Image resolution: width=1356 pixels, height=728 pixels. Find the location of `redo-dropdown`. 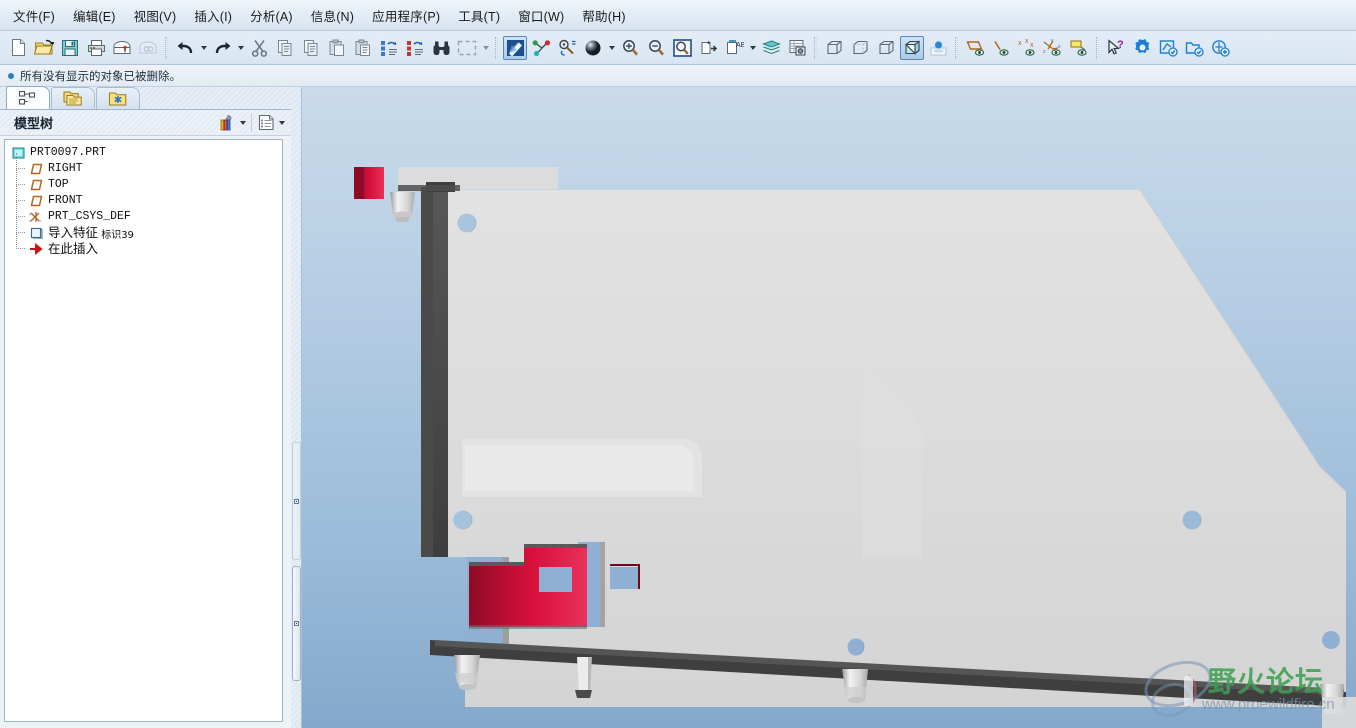

redo-dropdown is located at coordinates (240, 48).